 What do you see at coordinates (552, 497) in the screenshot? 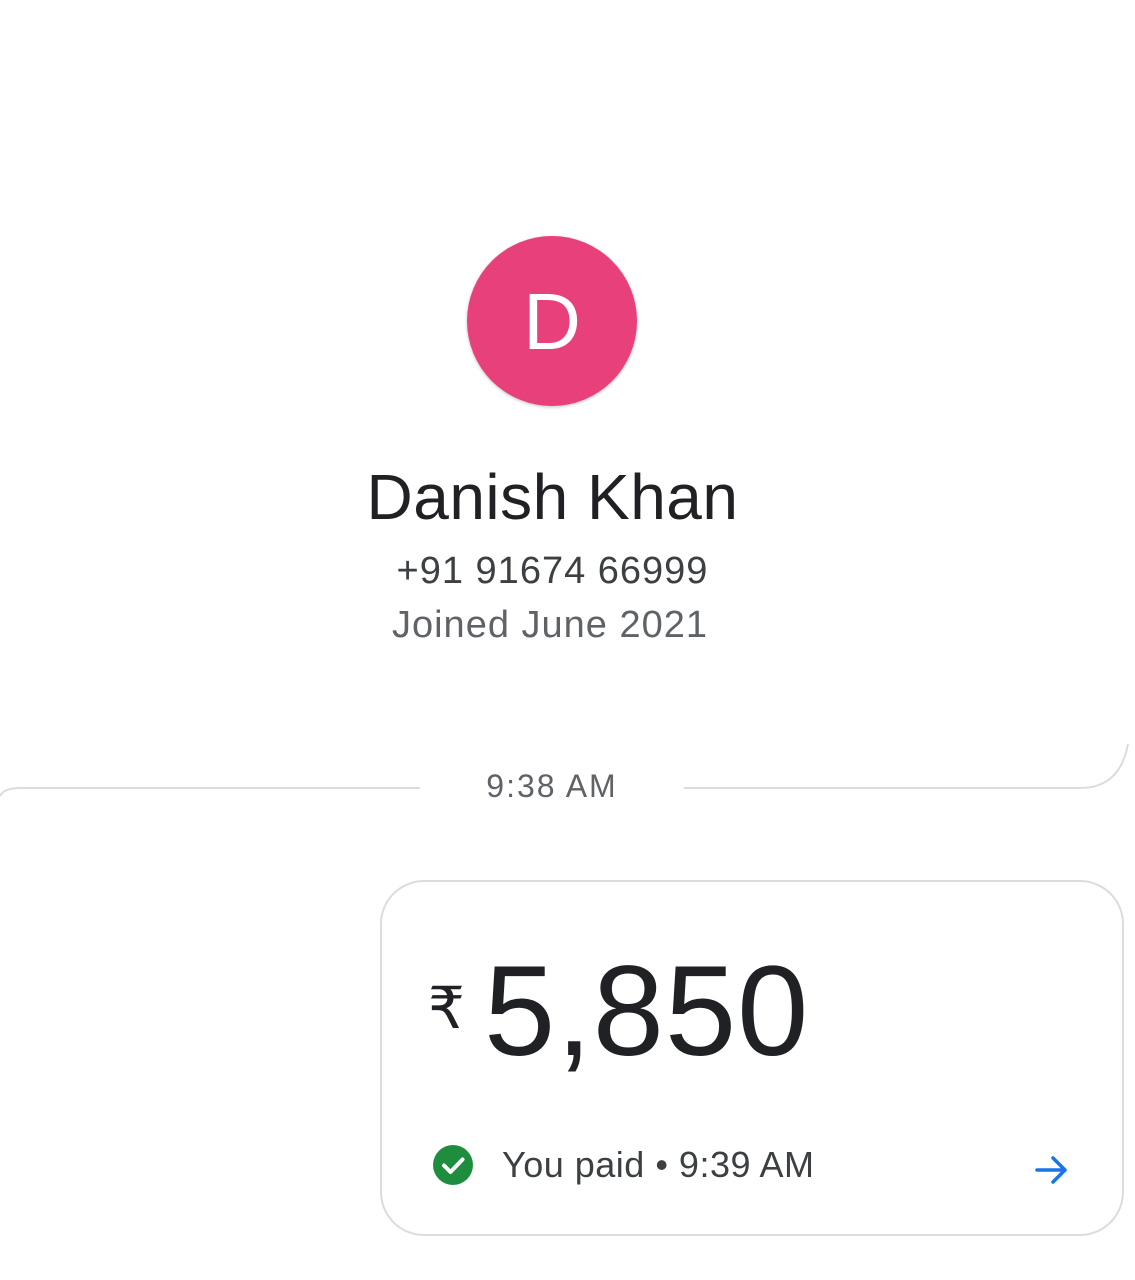
I see `contact-name: Danish Khan` at bounding box center [552, 497].